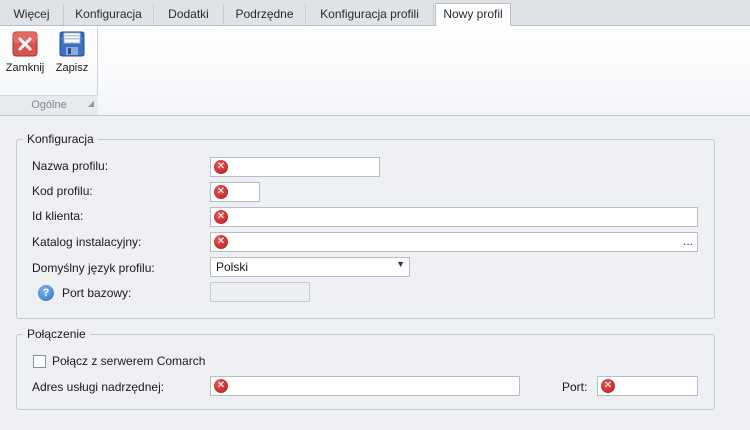 Image resolution: width=750 pixels, height=430 pixels. I want to click on config-legend: Konfiguracja, so click(60, 139).